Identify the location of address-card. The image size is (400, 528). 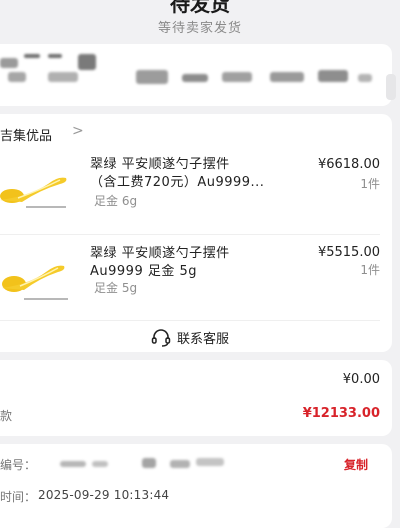
(198, 75).